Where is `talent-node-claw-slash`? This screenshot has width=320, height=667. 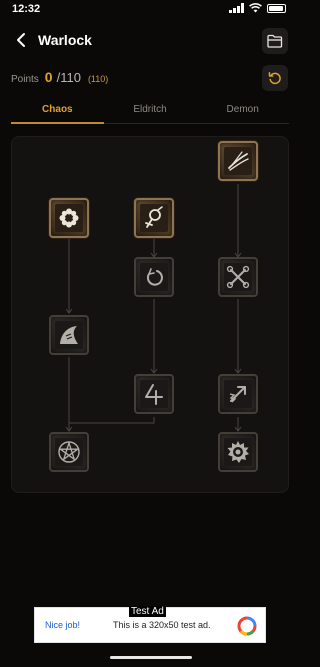
talent-node-claw-slash is located at coordinates (238, 161).